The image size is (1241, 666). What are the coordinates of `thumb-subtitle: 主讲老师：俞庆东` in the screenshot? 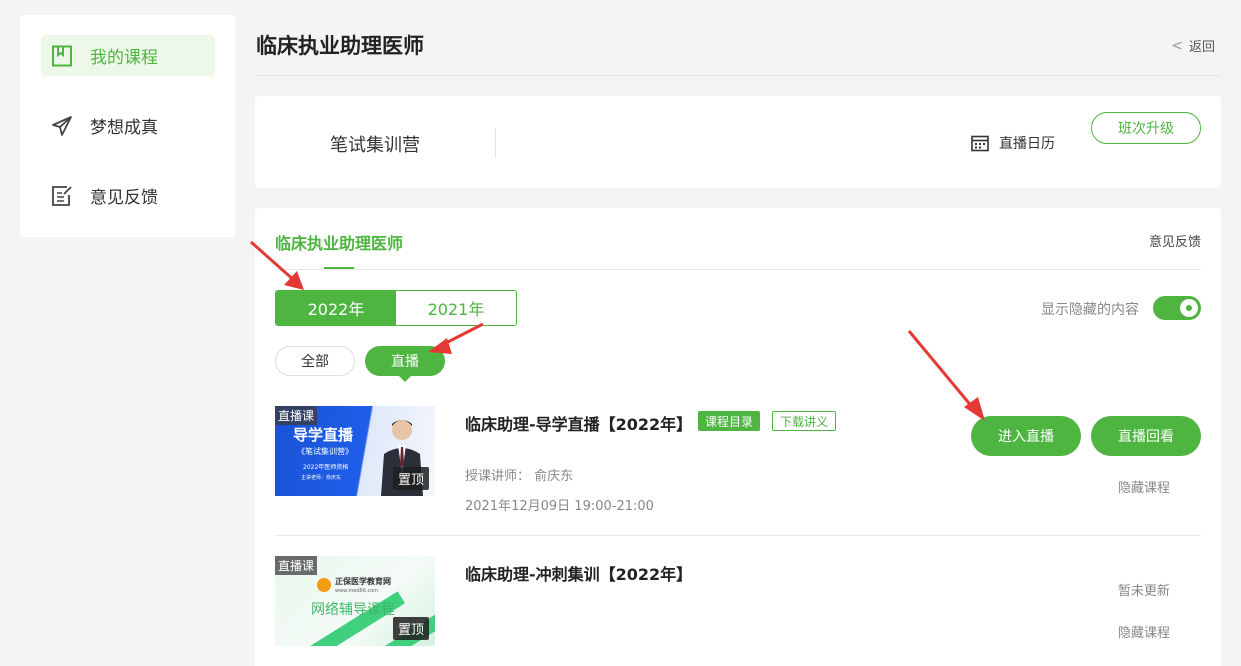 It's located at (321, 478).